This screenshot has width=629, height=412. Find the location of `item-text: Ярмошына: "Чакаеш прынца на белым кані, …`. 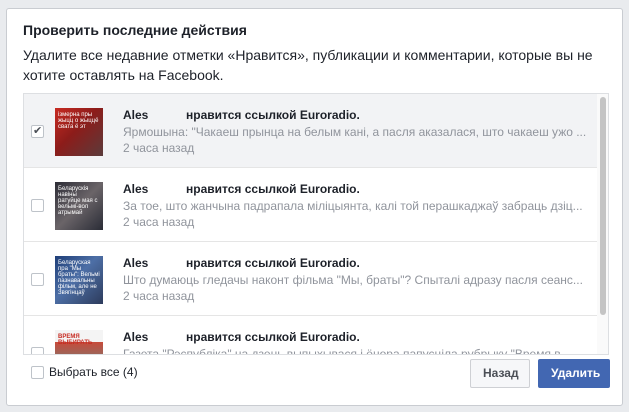

item-text: Ярмошына: "Чакаеш прынца на белым кані, … is located at coordinates (359, 132).